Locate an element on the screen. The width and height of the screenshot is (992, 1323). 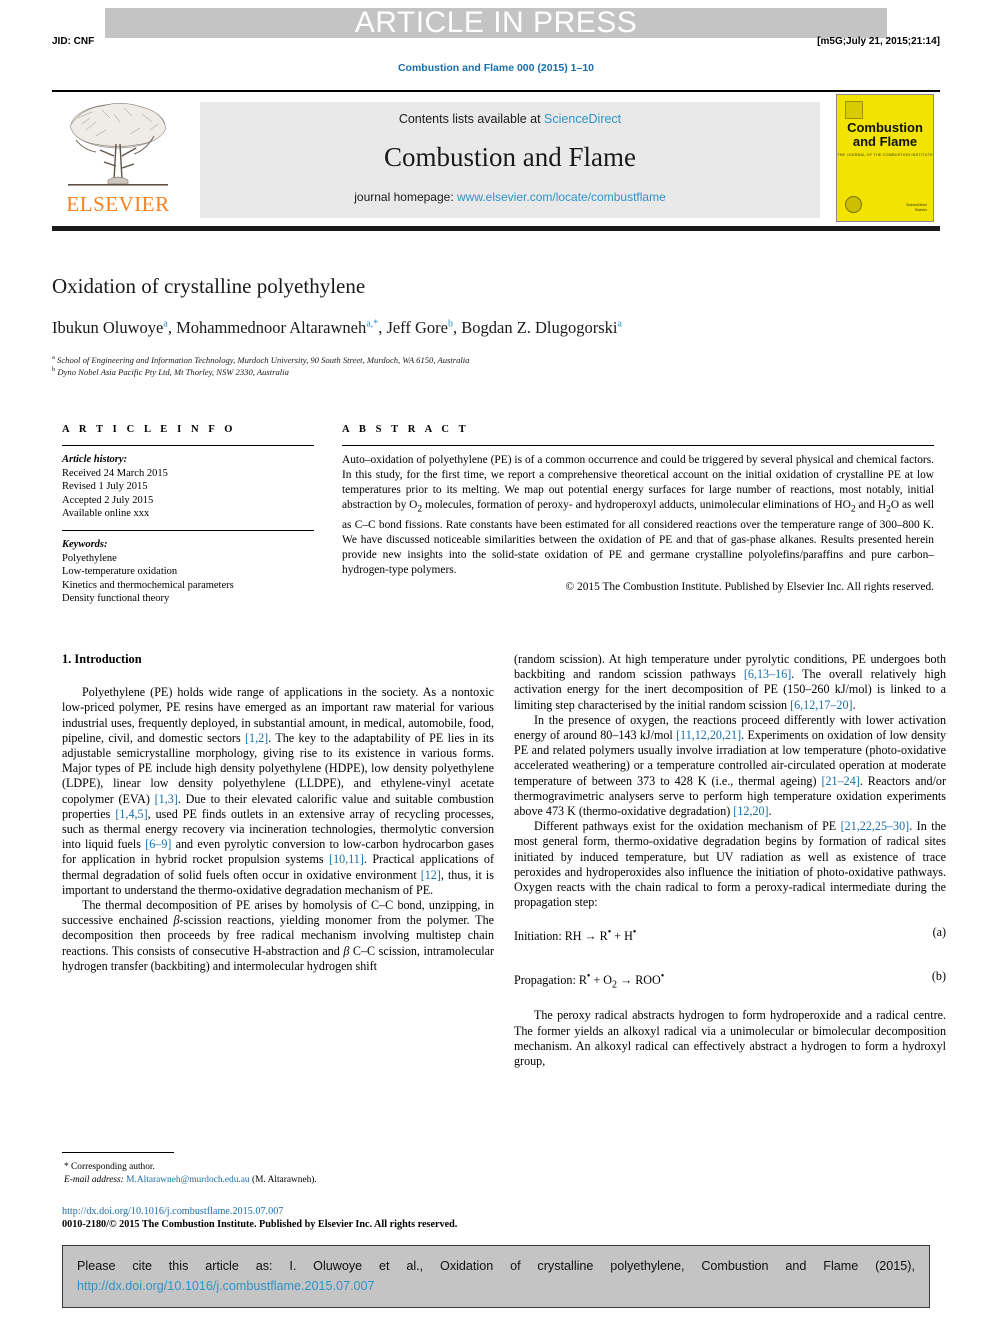
article-info-heading: A R T I C L E I N F O is located at coordinates (149, 429).